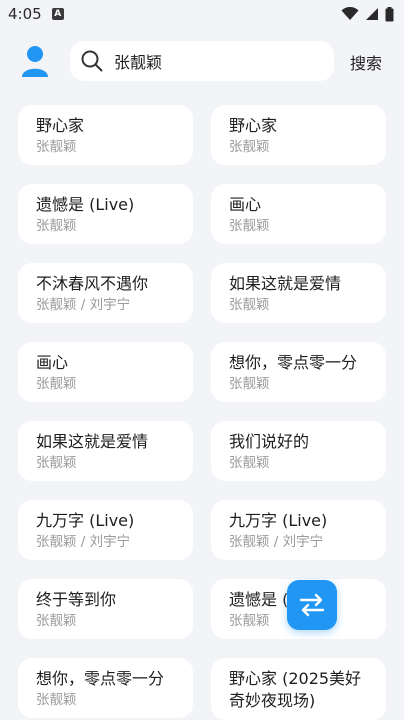 The width and height of the screenshot is (404, 720). I want to click on search-button: 搜索, so click(366, 62).